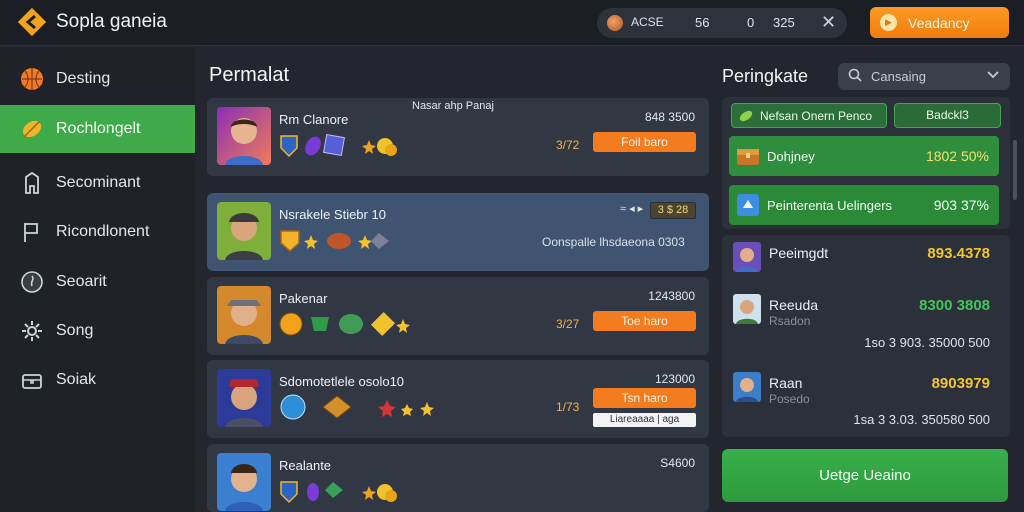  What do you see at coordinates (568, 407) in the screenshot?
I see `card-price: 1/73` at bounding box center [568, 407].